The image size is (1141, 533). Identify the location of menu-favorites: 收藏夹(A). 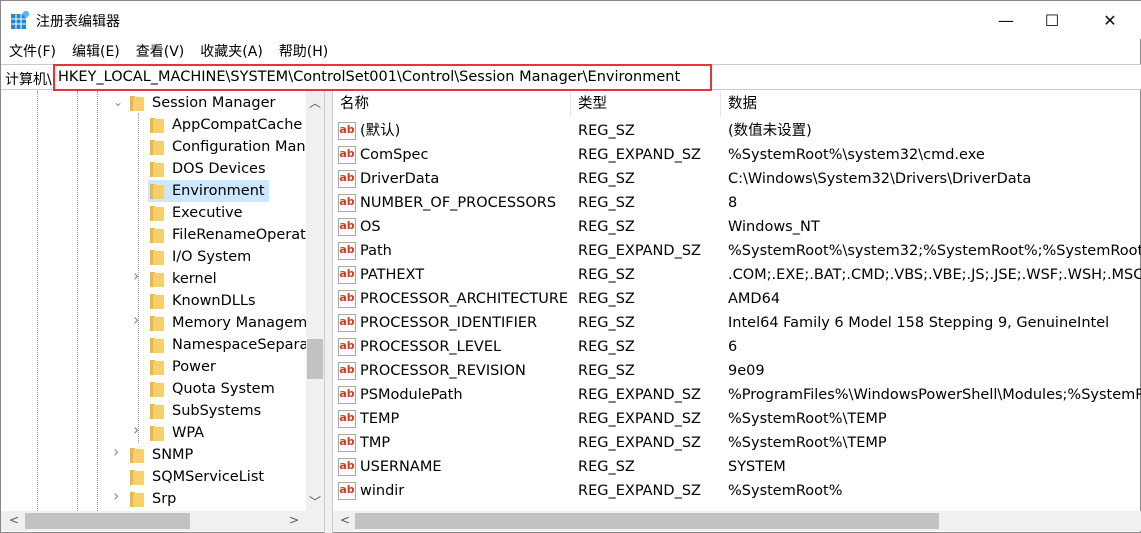
(231, 51).